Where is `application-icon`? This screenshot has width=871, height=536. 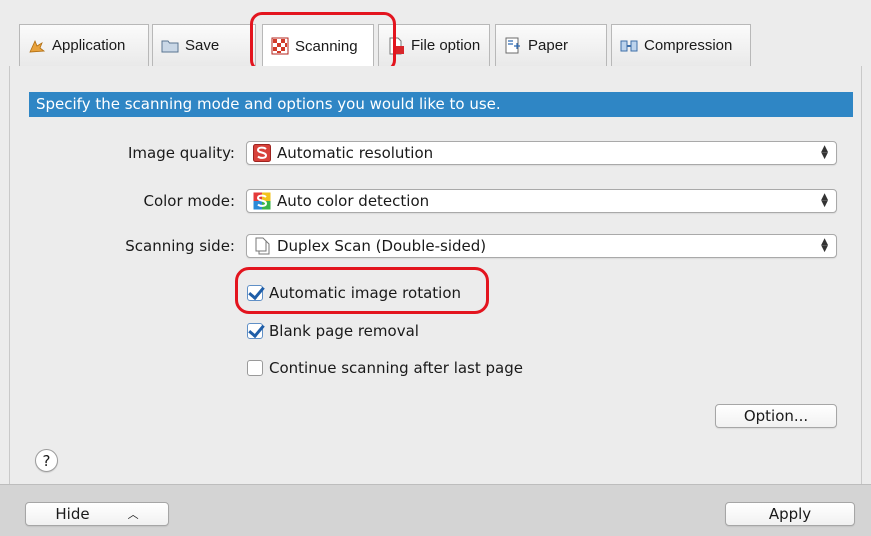
application-icon is located at coordinates (37, 46).